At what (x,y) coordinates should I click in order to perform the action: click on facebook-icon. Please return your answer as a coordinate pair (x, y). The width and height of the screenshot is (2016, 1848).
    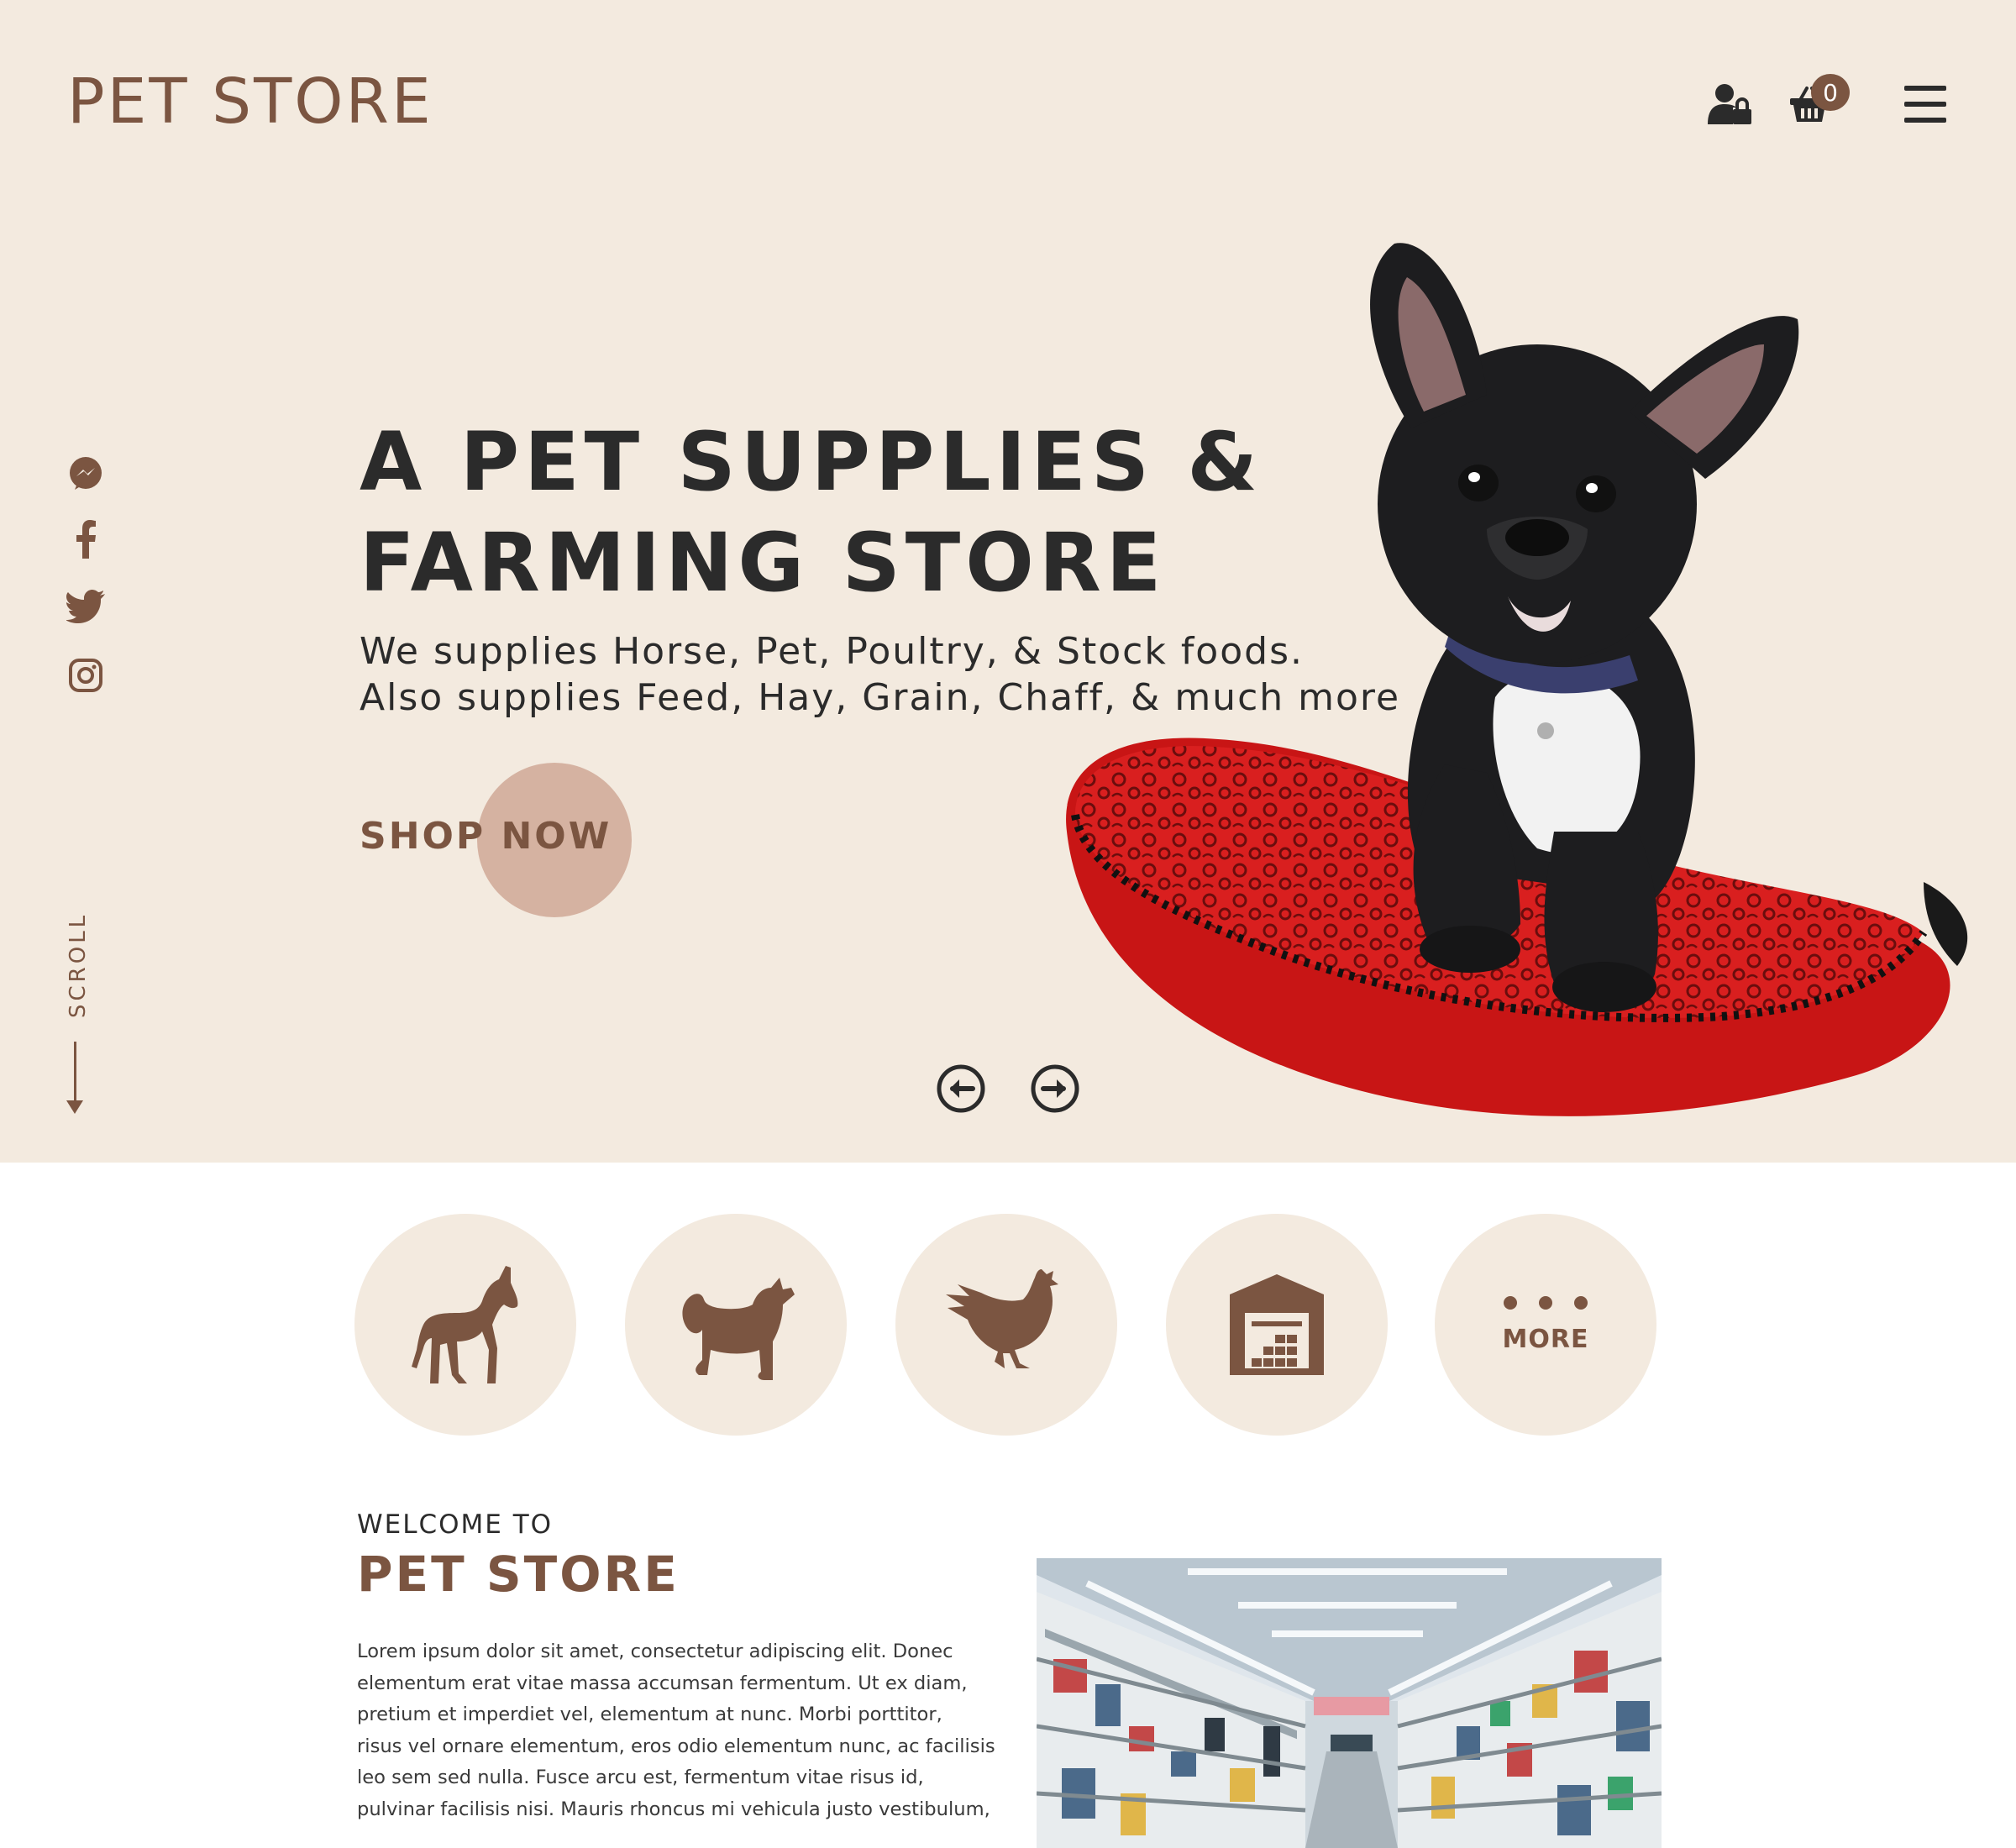
    Looking at the image, I should click on (86, 539).